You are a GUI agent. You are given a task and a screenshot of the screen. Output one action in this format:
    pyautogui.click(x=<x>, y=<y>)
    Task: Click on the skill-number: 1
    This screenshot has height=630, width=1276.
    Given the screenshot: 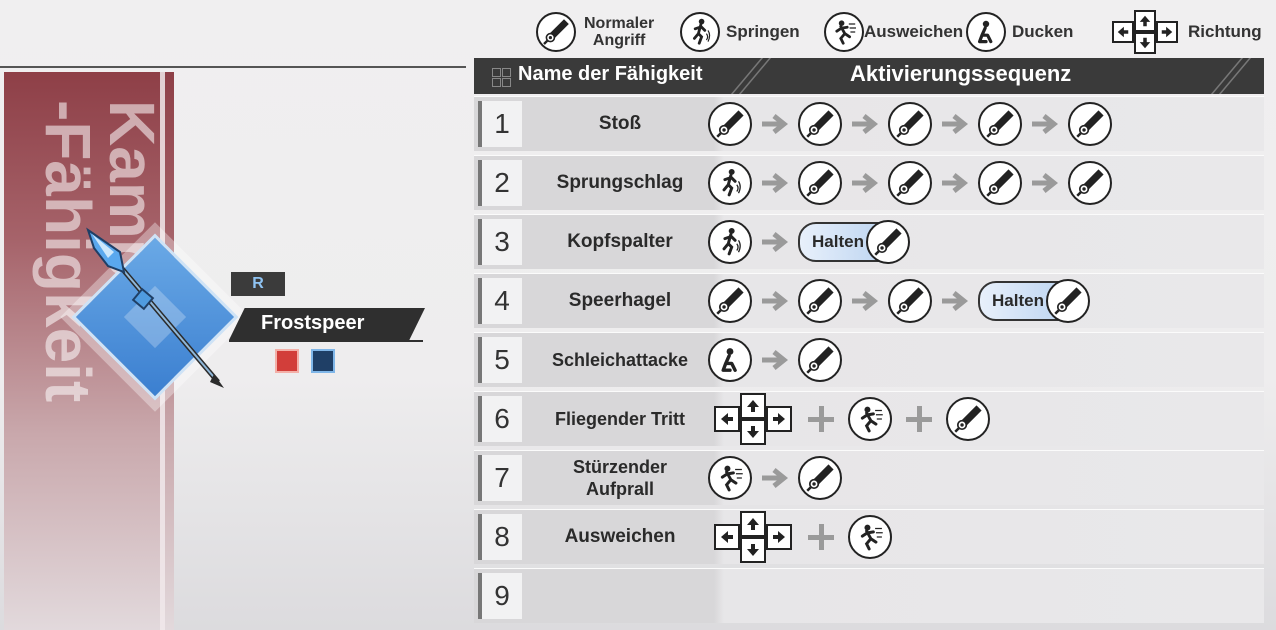 What is the action you would take?
    pyautogui.click(x=500, y=124)
    